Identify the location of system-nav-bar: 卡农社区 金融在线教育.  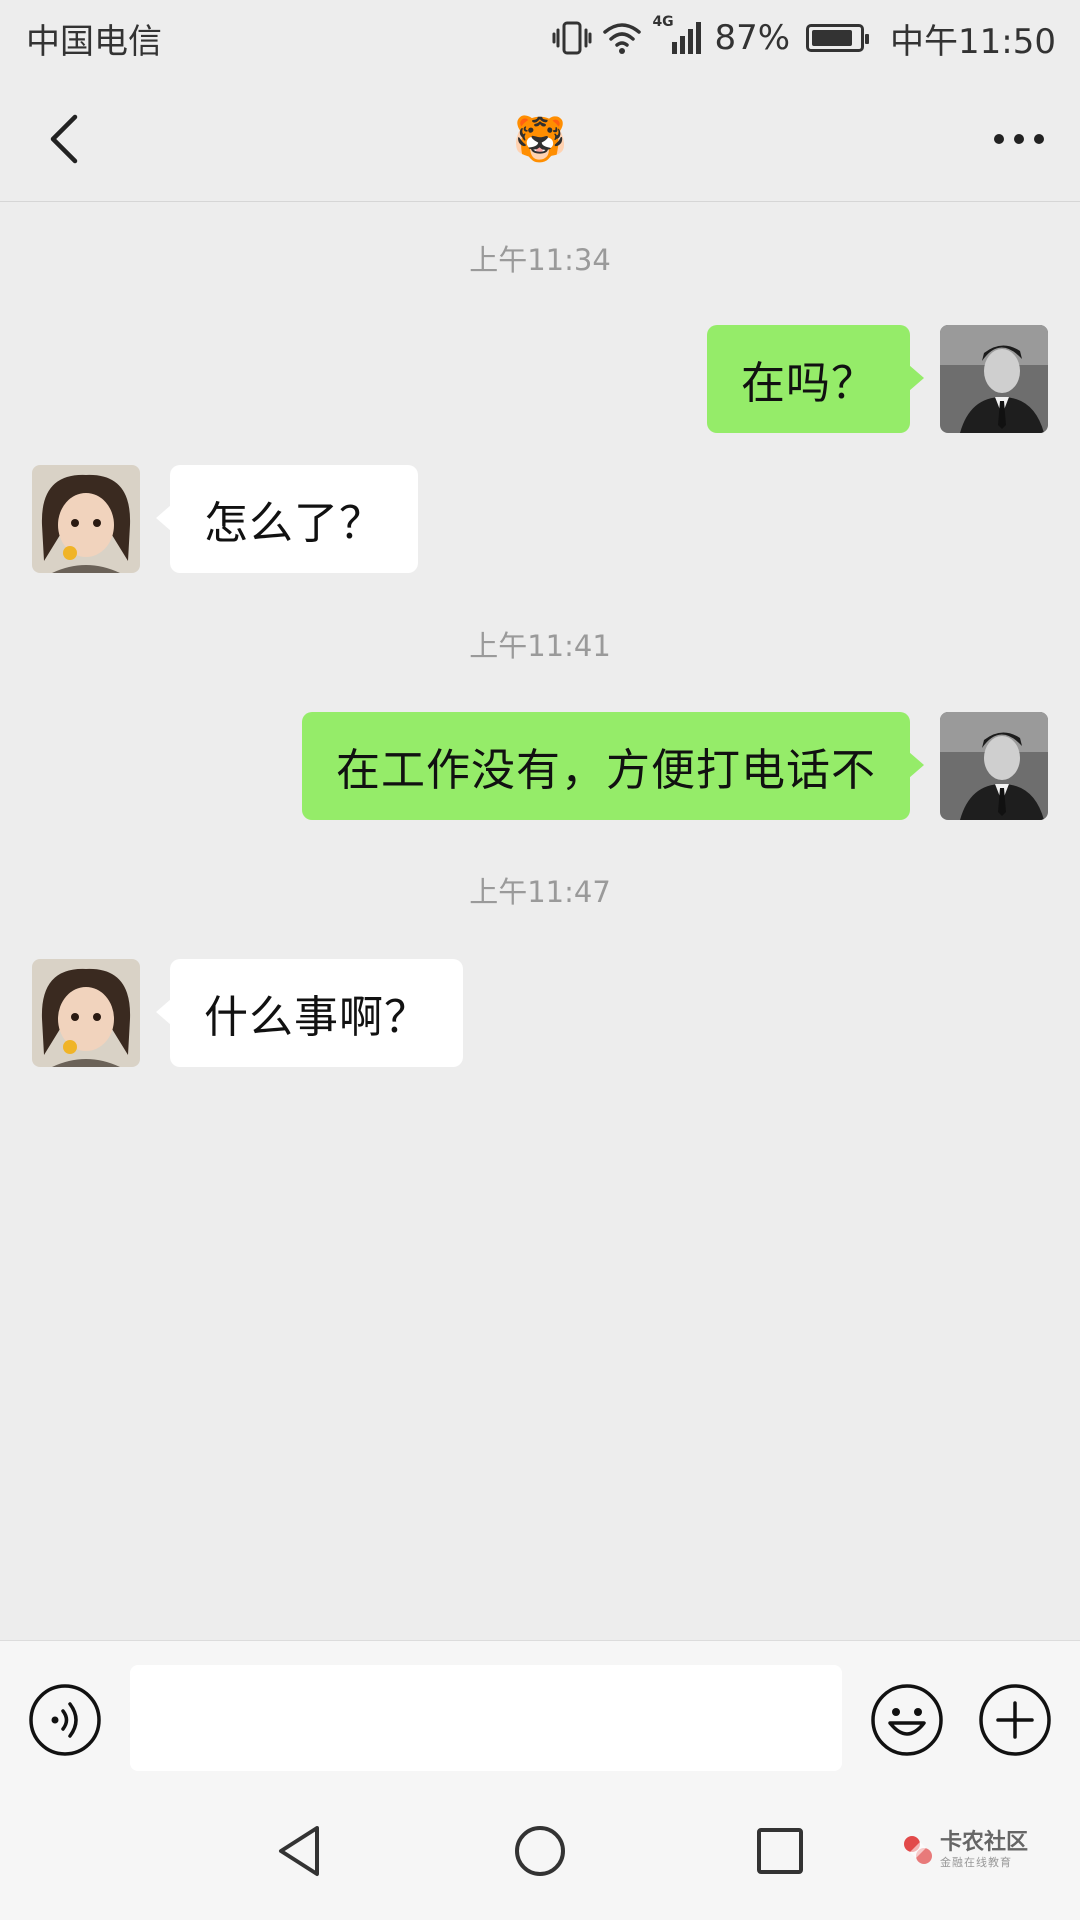
(540, 1851).